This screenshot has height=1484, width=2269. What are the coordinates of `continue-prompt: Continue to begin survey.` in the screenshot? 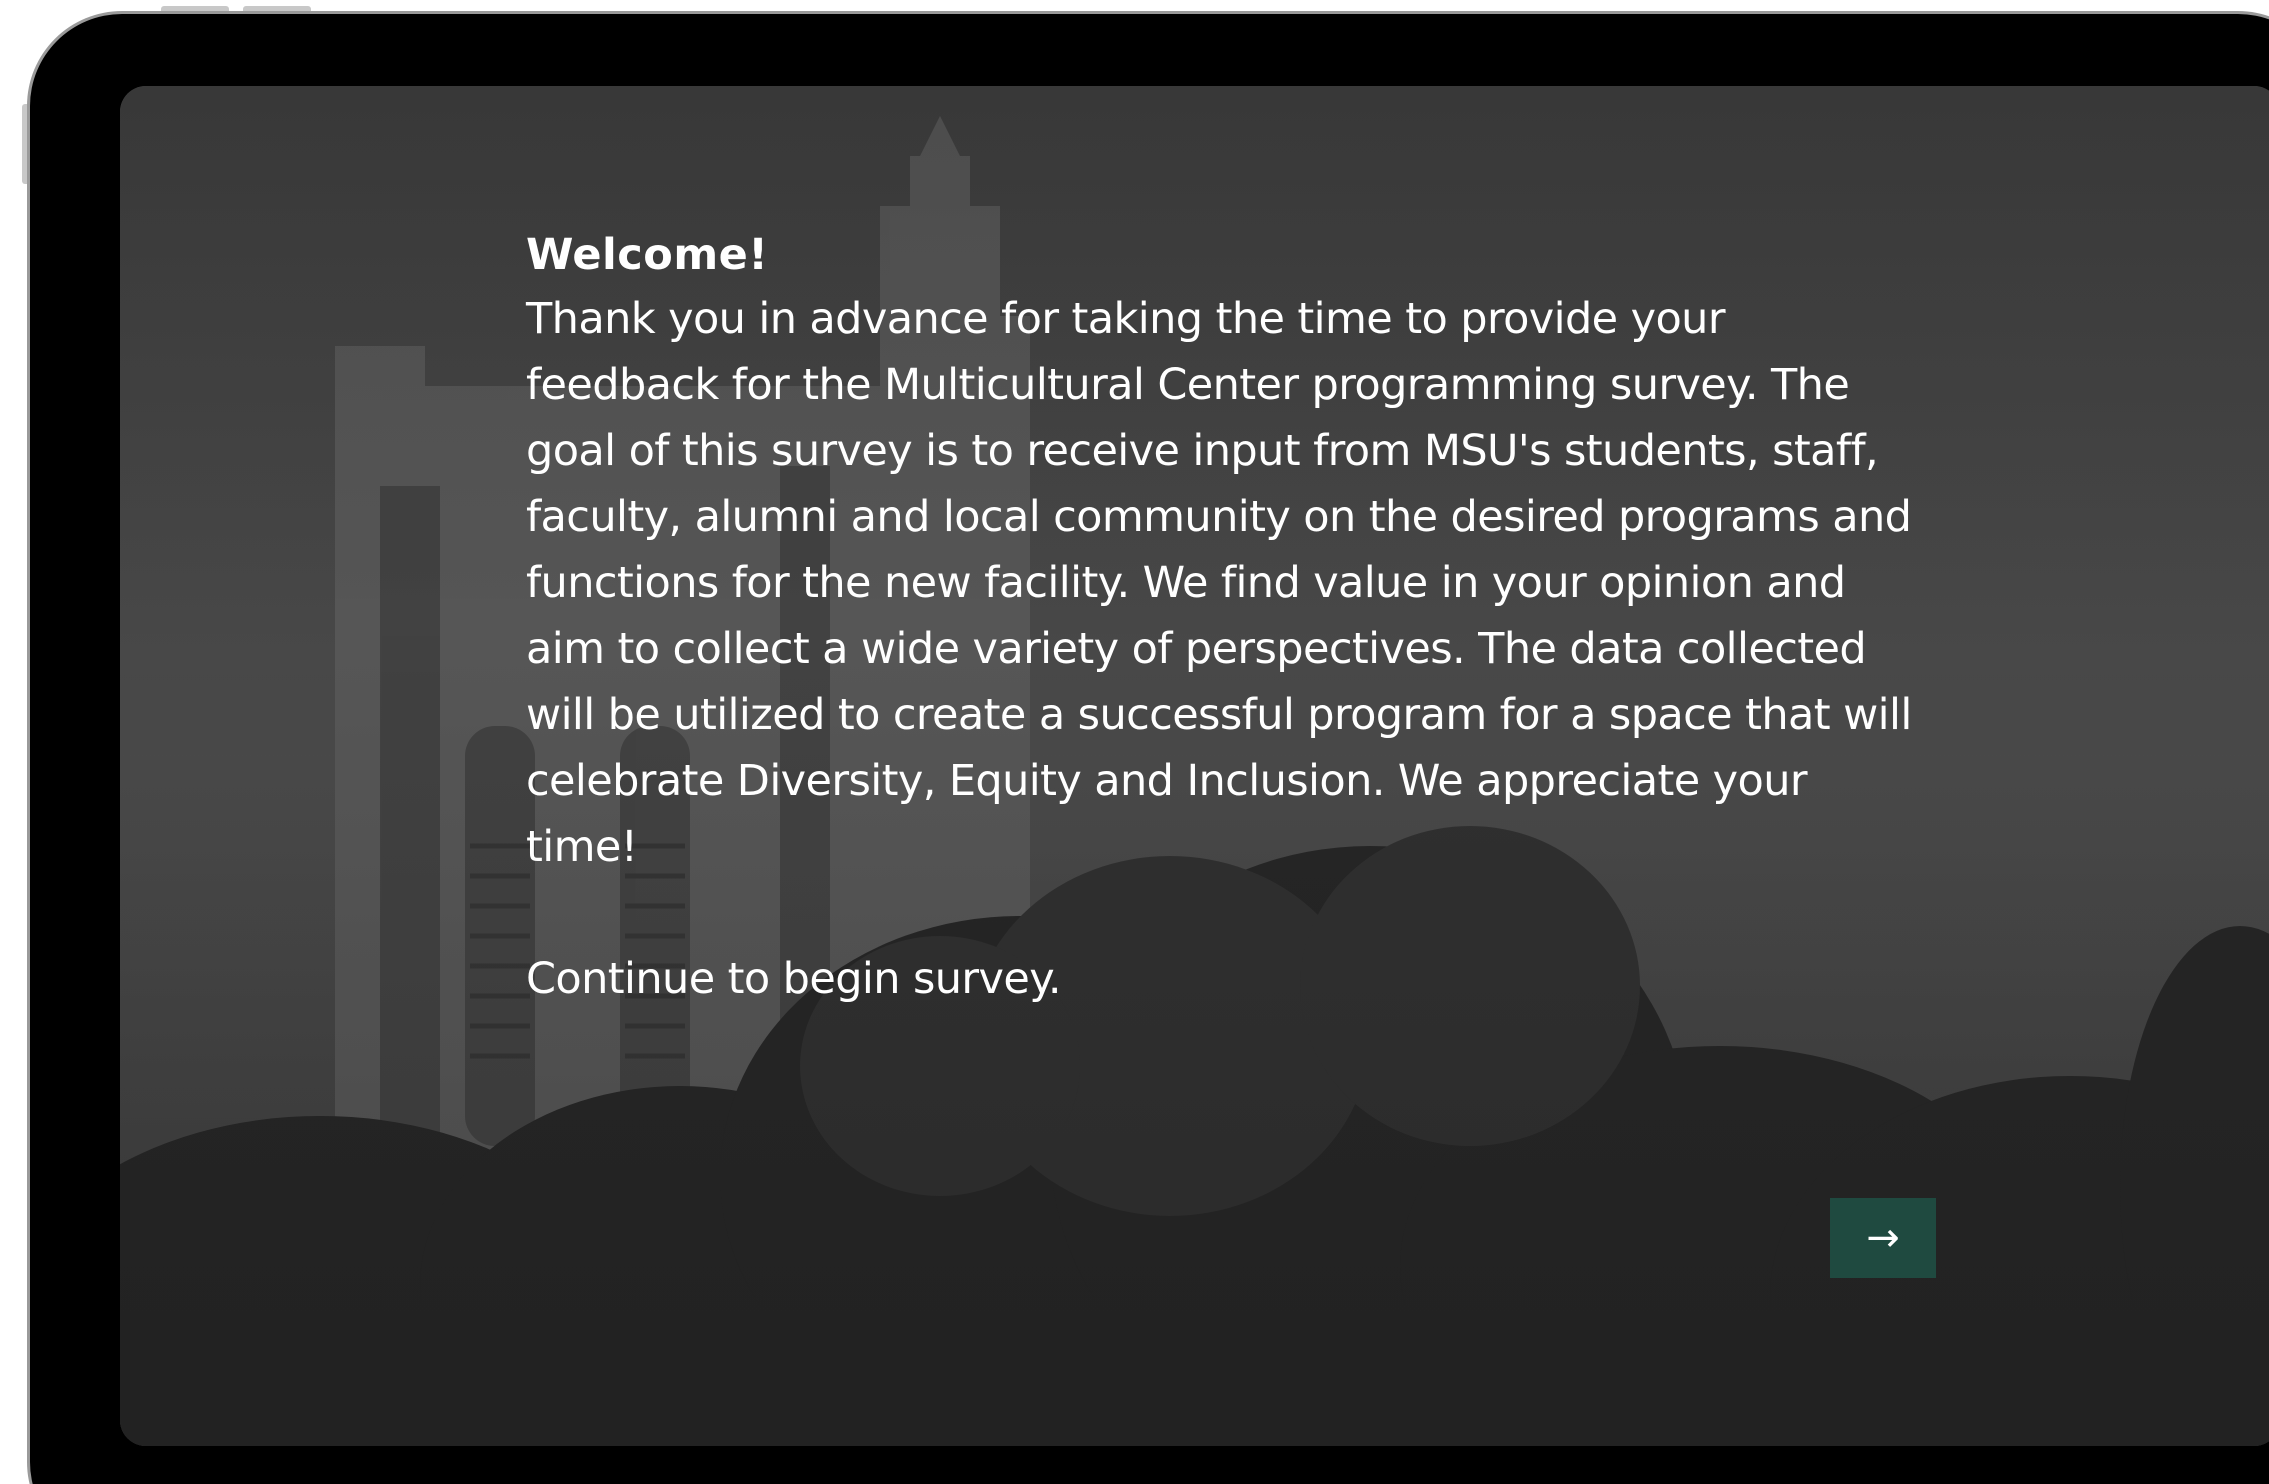 It's located at (794, 979).